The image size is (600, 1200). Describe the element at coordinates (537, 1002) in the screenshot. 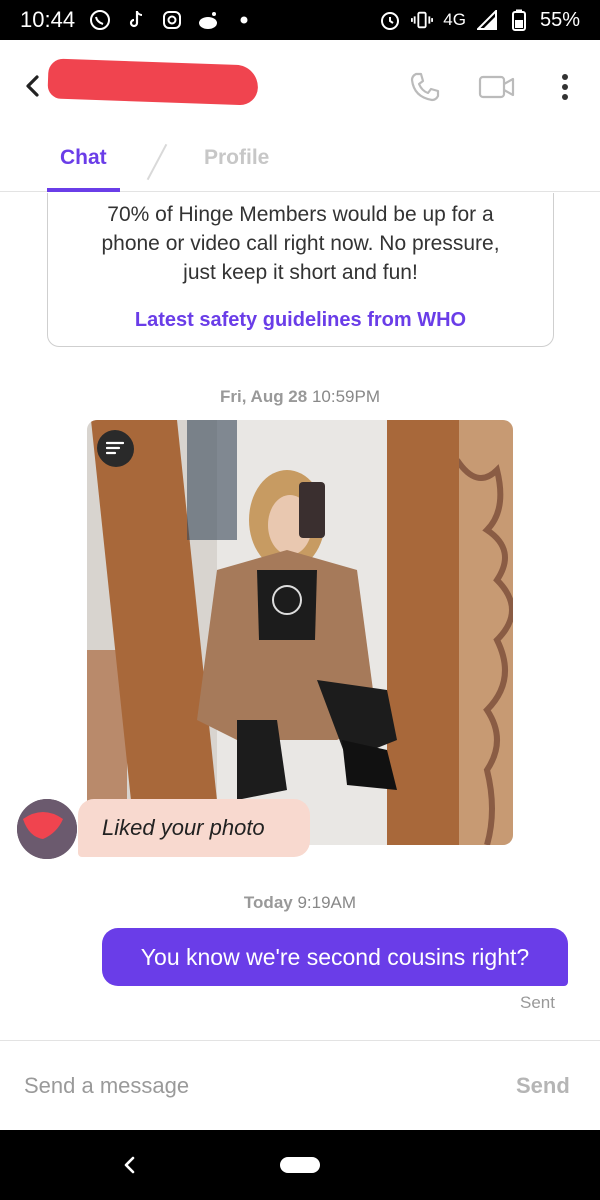

I see `sent-status: Sent` at that location.